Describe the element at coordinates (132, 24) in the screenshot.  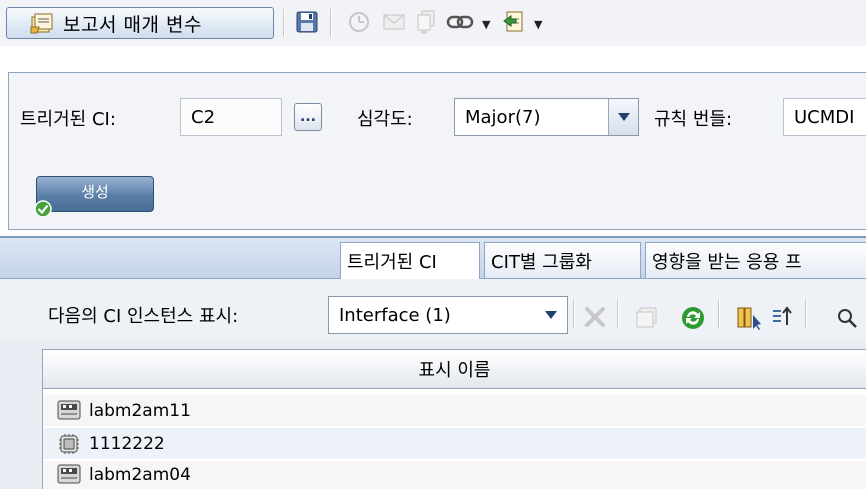
I see `report-params-label: 보고서 매개 변수` at that location.